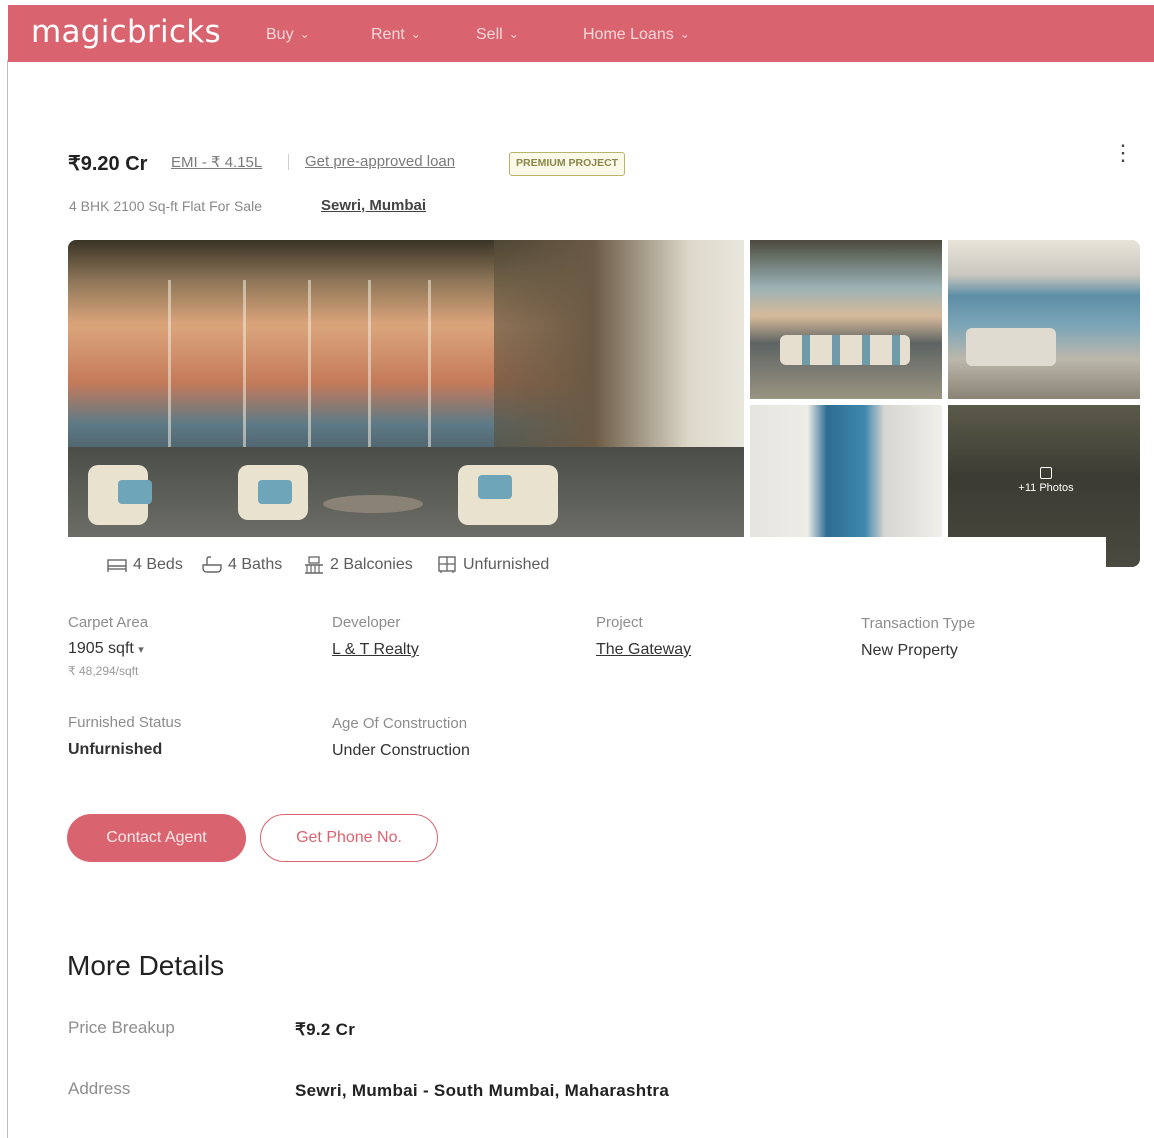 The width and height of the screenshot is (1154, 1138). Describe the element at coordinates (216, 162) in the screenshot. I see `emi-link: EMI - ₹ 4.15L` at that location.